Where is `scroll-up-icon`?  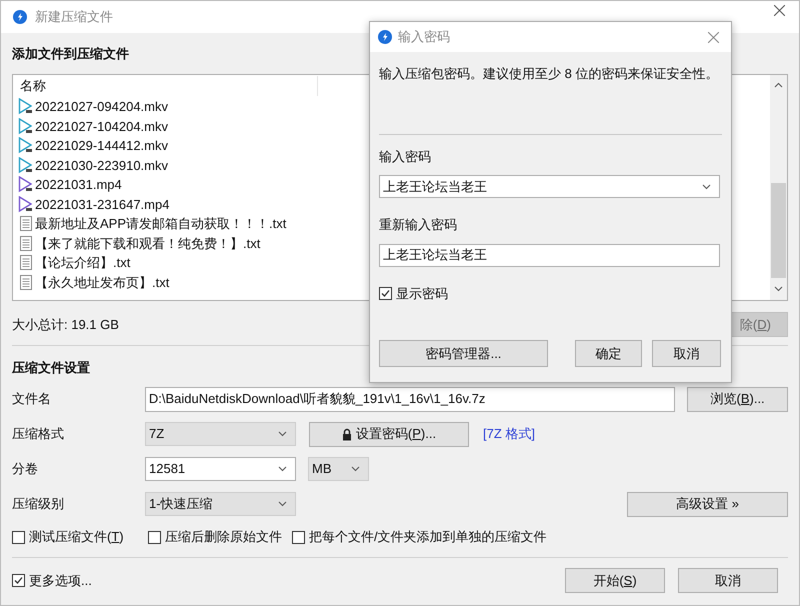 scroll-up-icon is located at coordinates (778, 85).